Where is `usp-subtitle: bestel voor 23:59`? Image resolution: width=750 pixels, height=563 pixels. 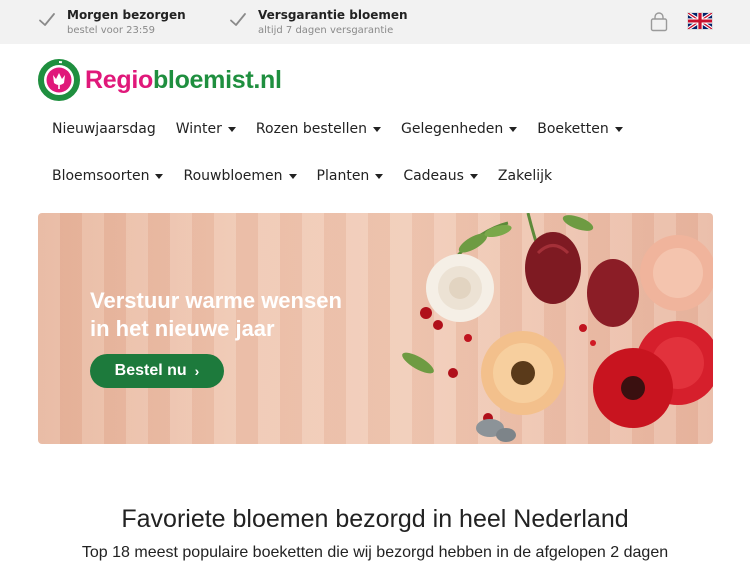
usp-subtitle: bestel voor 23:59 is located at coordinates (111, 30).